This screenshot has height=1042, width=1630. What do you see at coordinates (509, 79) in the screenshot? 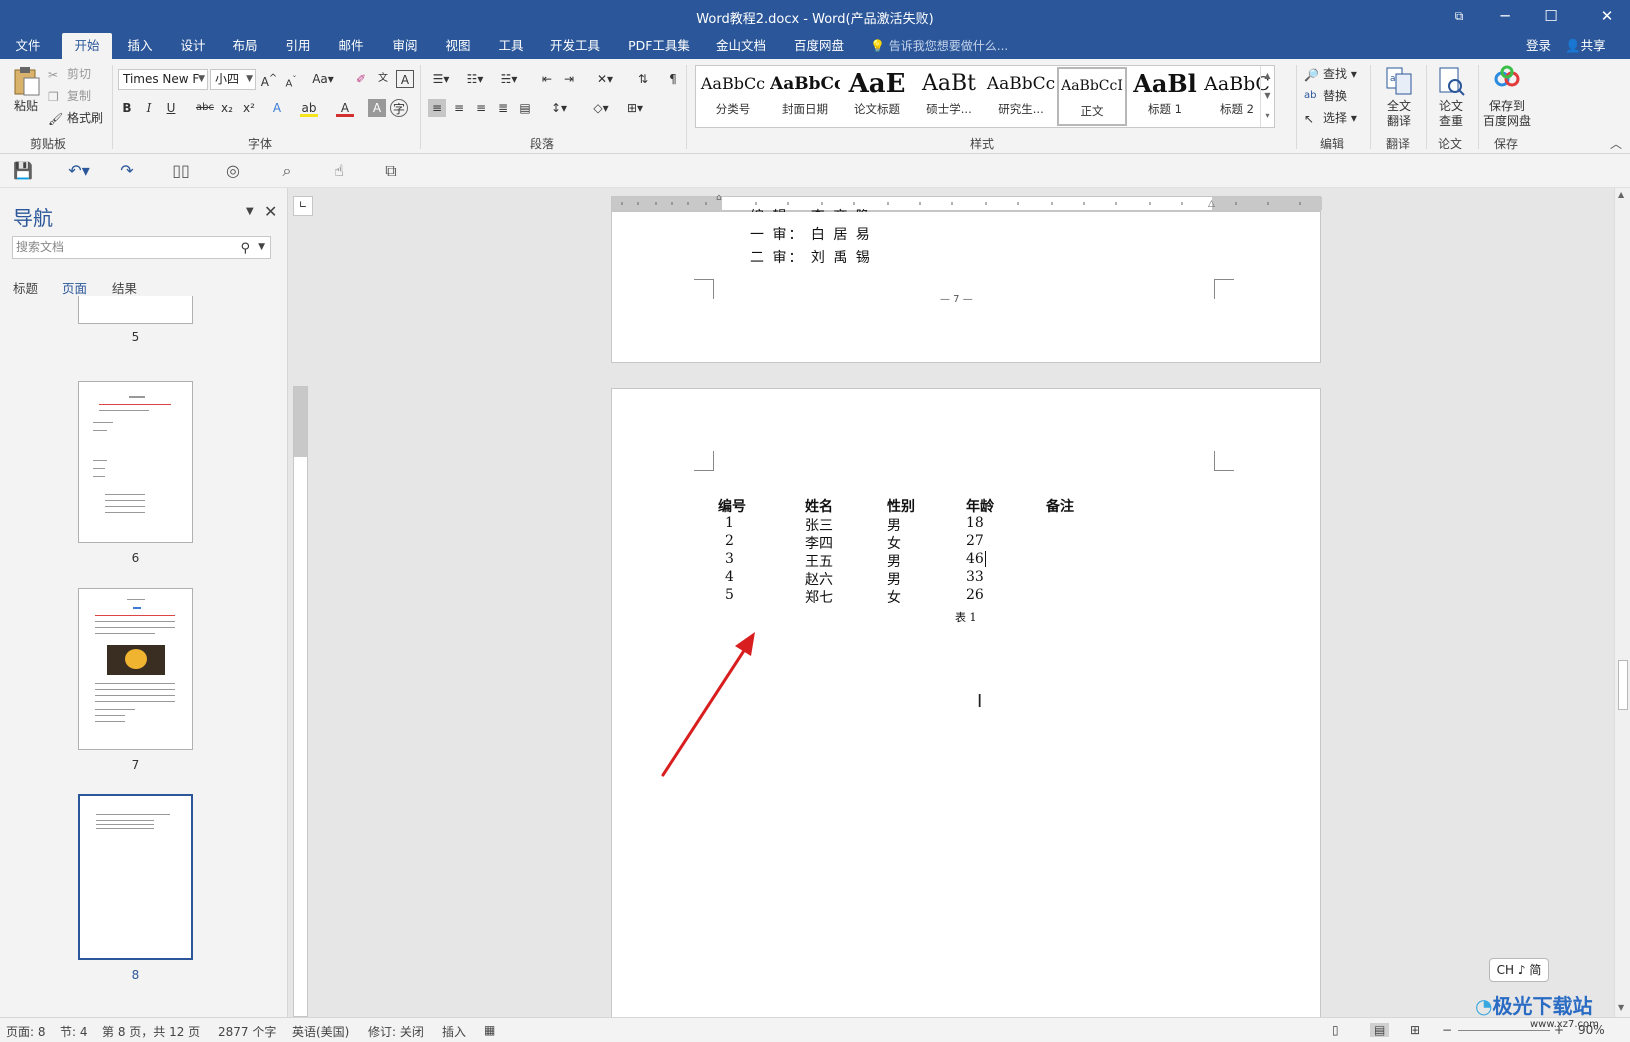
I see `multilevel-list-icon: ☵▾` at bounding box center [509, 79].